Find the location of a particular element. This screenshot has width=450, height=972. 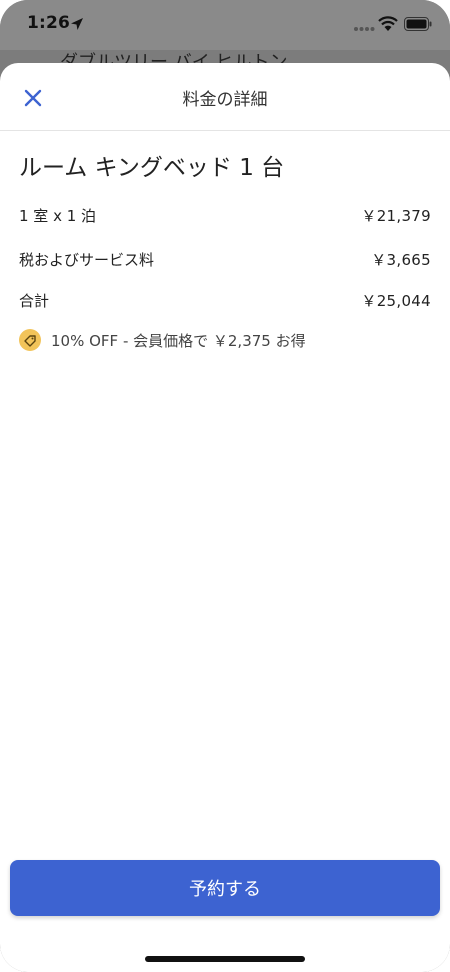

price-row-room: 1 室 x 1 泊 ￥21,379 is located at coordinates (225, 215).